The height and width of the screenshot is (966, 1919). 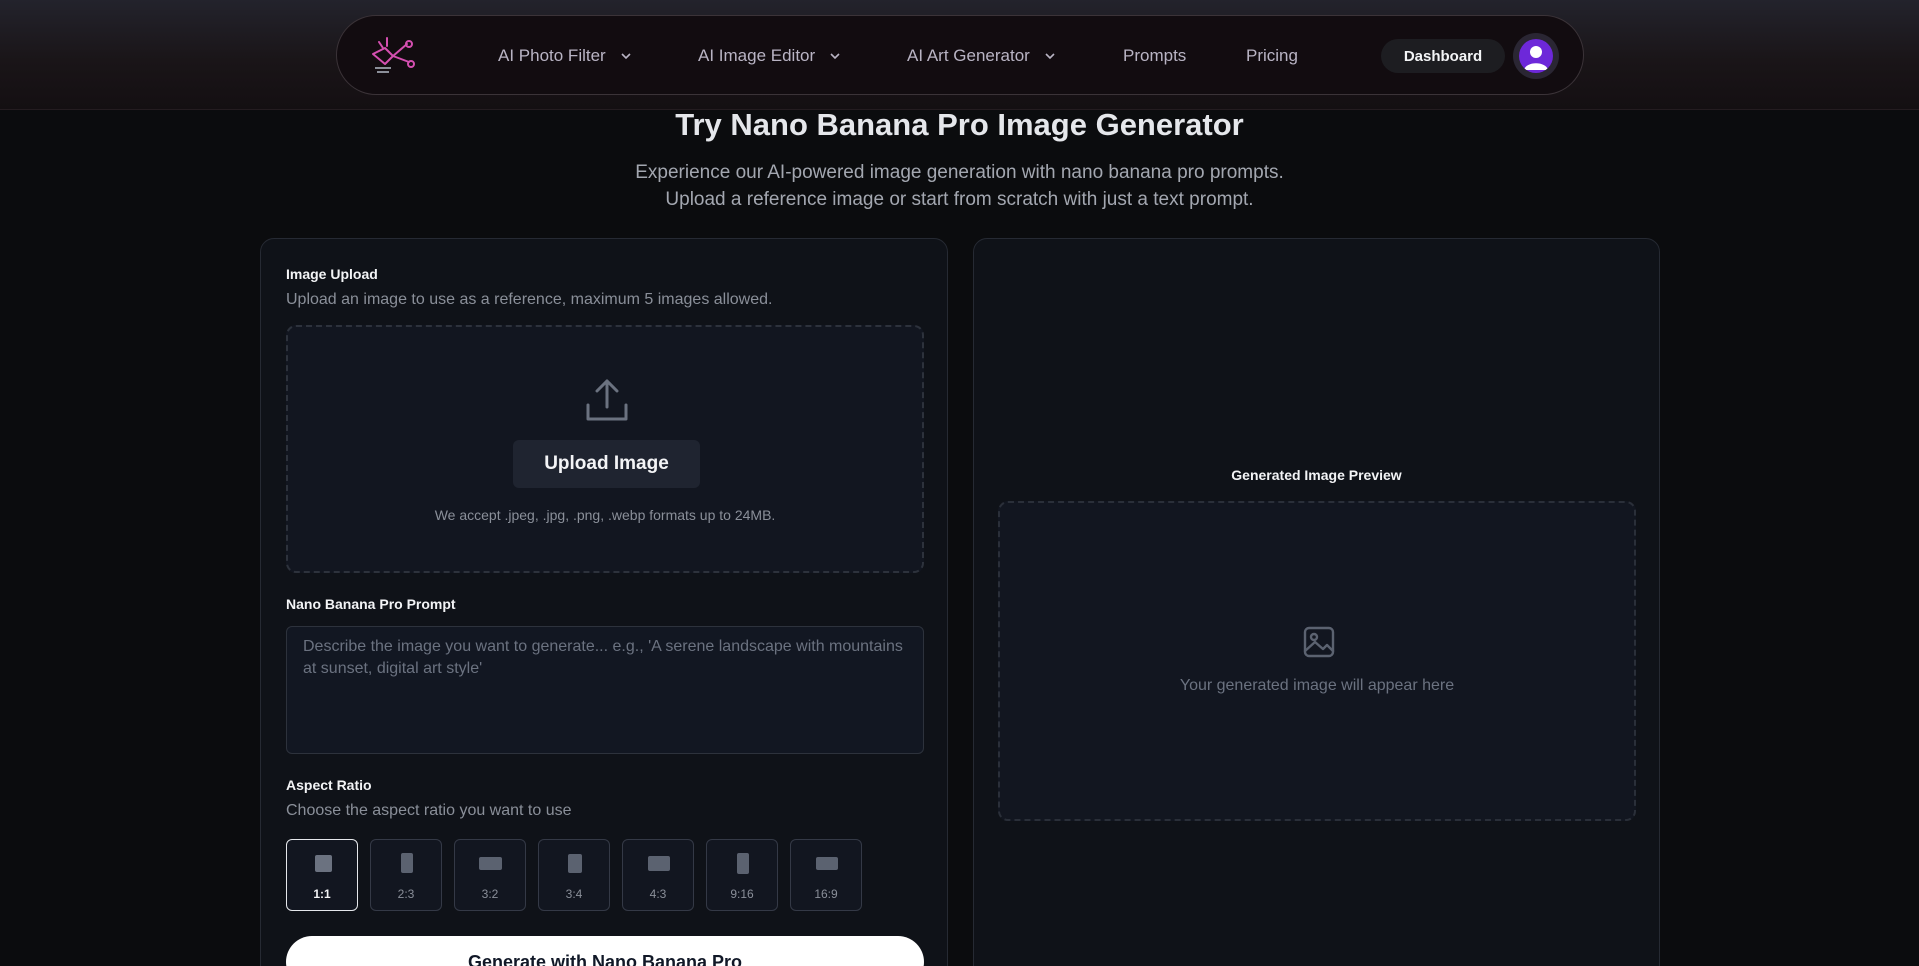 I want to click on preview-placeholder-text: Your generated image will appear here, so click(x=1317, y=685).